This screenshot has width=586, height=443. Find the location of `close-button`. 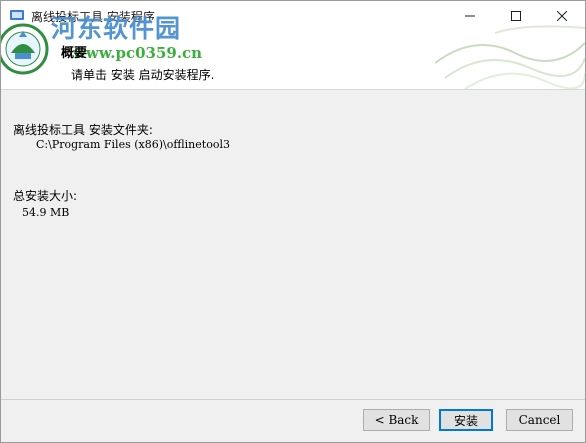

close-button is located at coordinates (562, 16).